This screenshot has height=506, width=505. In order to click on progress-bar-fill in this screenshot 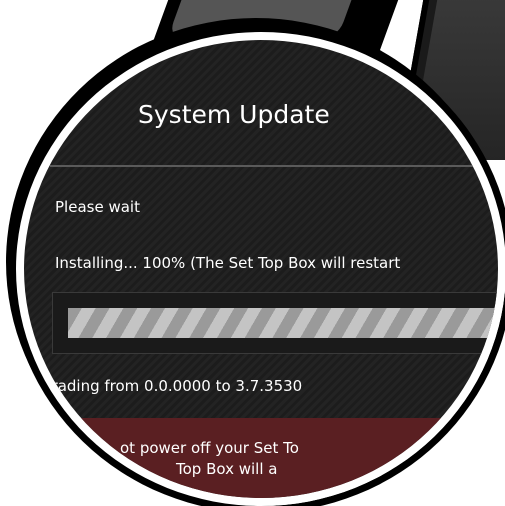, I will do `click(283, 323)`.